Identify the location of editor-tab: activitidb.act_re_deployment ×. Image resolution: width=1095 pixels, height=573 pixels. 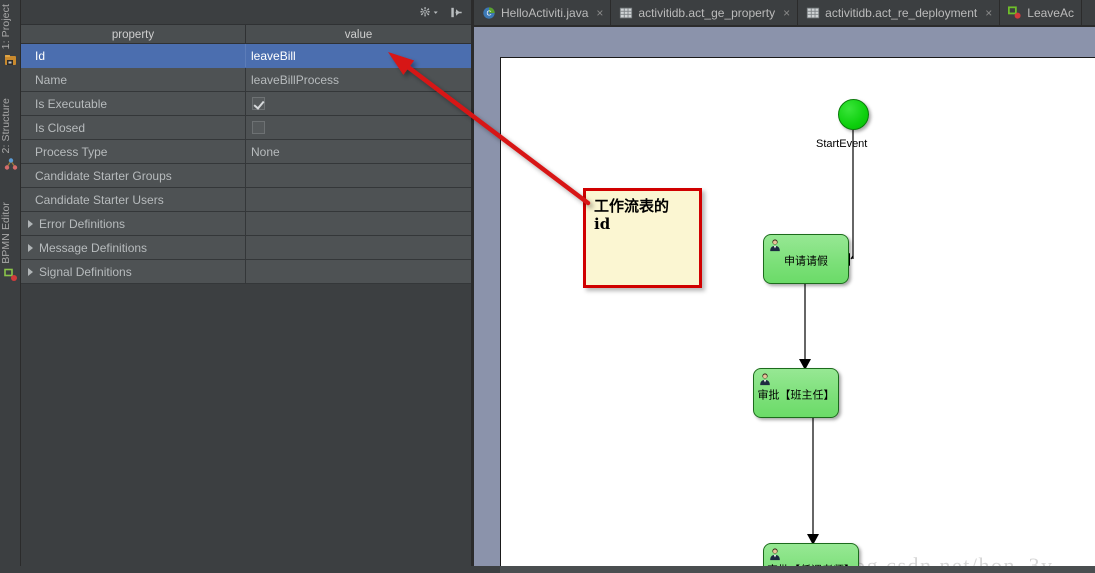
(899, 12).